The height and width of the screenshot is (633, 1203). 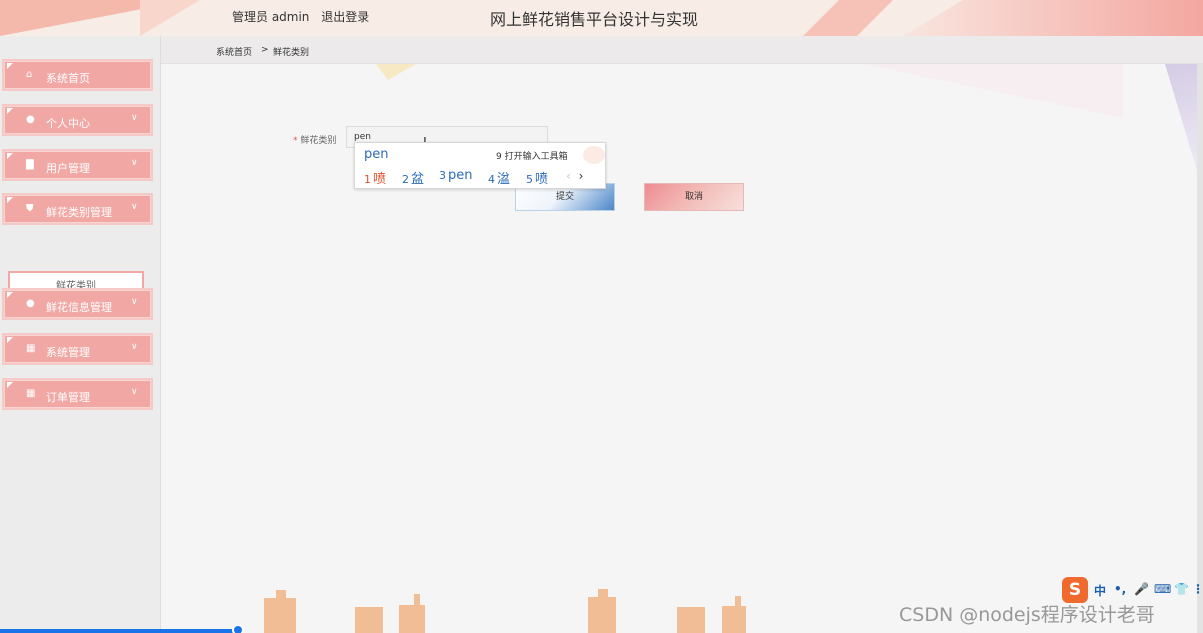 What do you see at coordinates (1200, 348) in the screenshot?
I see `scrollbar` at bounding box center [1200, 348].